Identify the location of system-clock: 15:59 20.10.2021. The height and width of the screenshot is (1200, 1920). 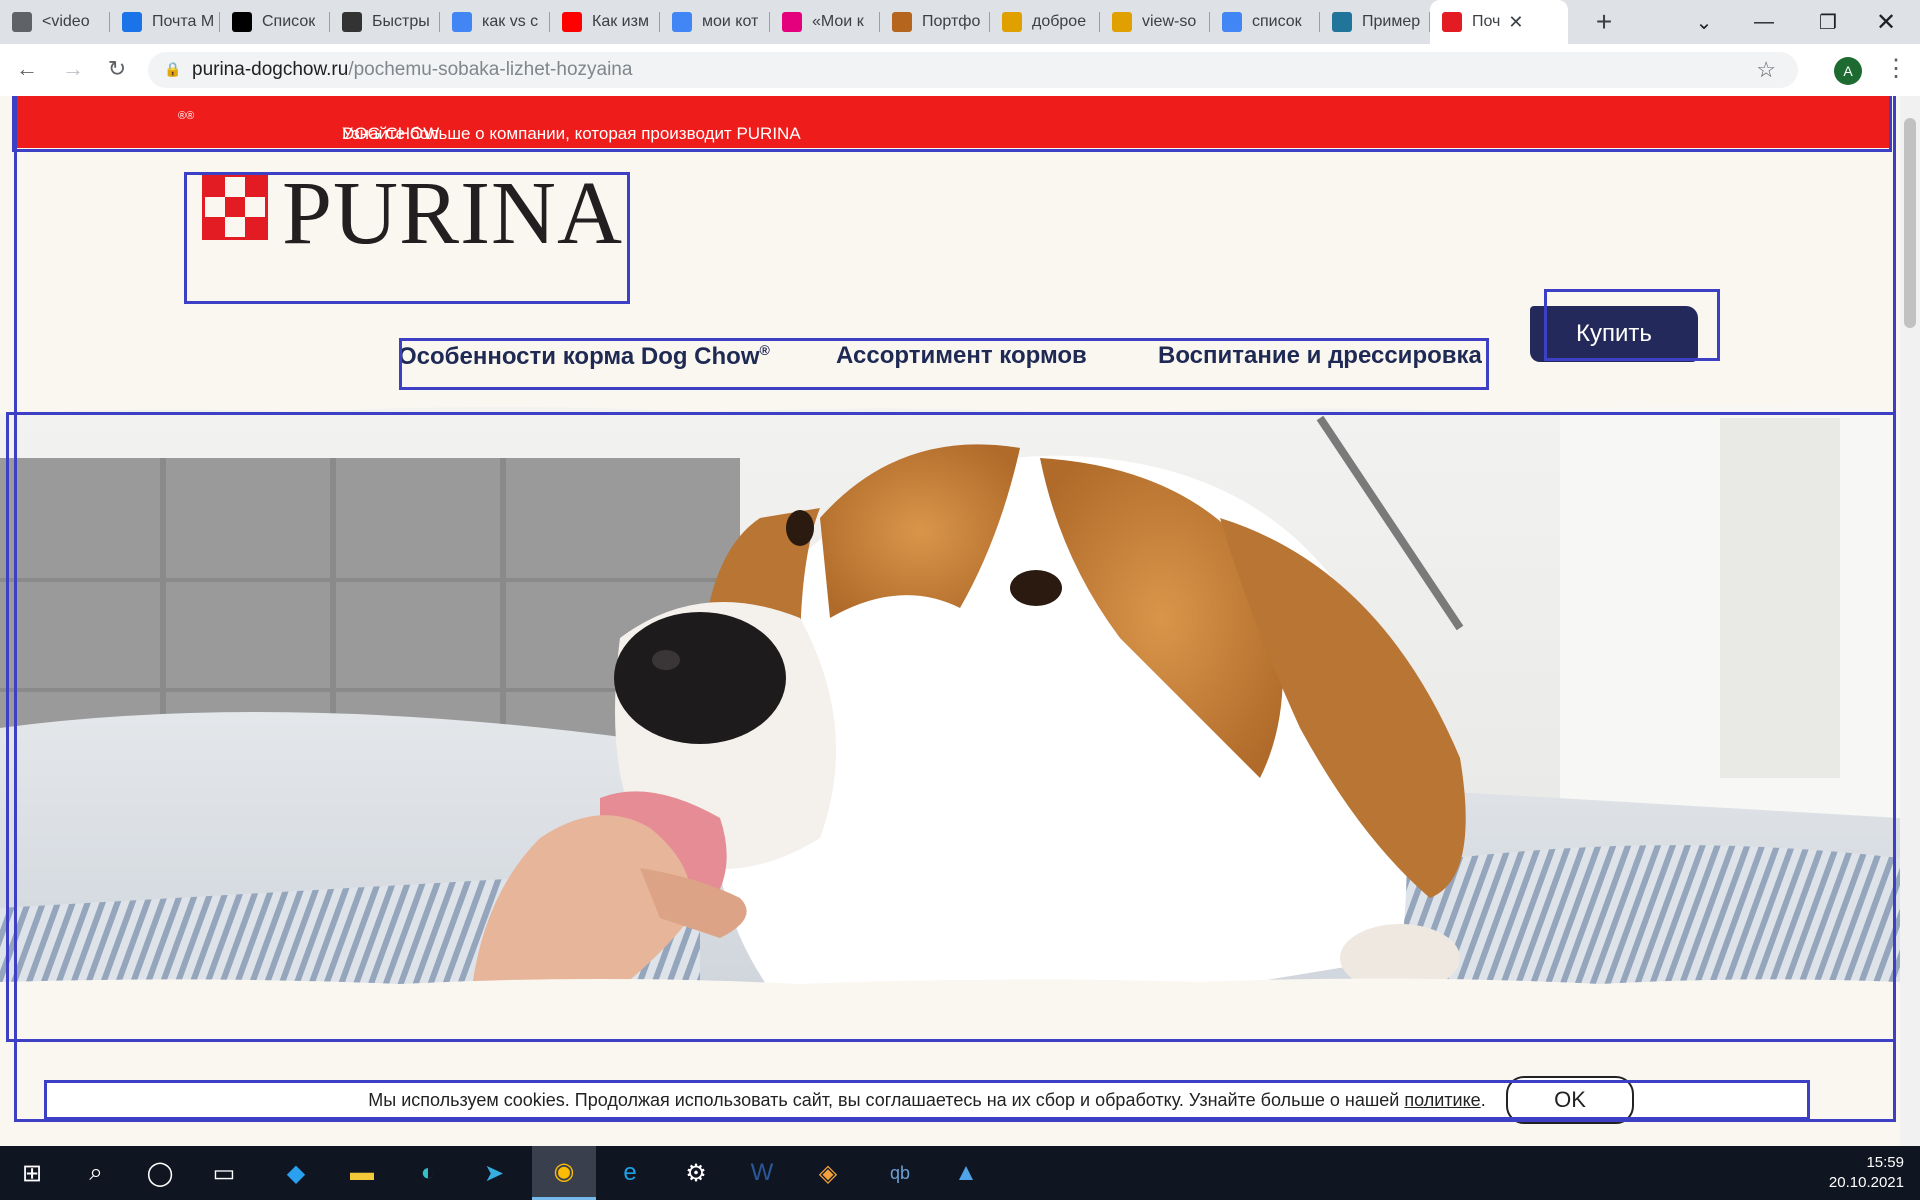
(1866, 1173).